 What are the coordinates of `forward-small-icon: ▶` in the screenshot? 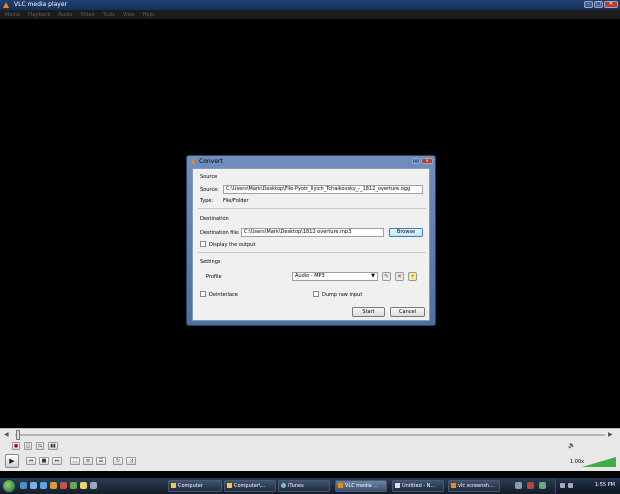 It's located at (610, 434).